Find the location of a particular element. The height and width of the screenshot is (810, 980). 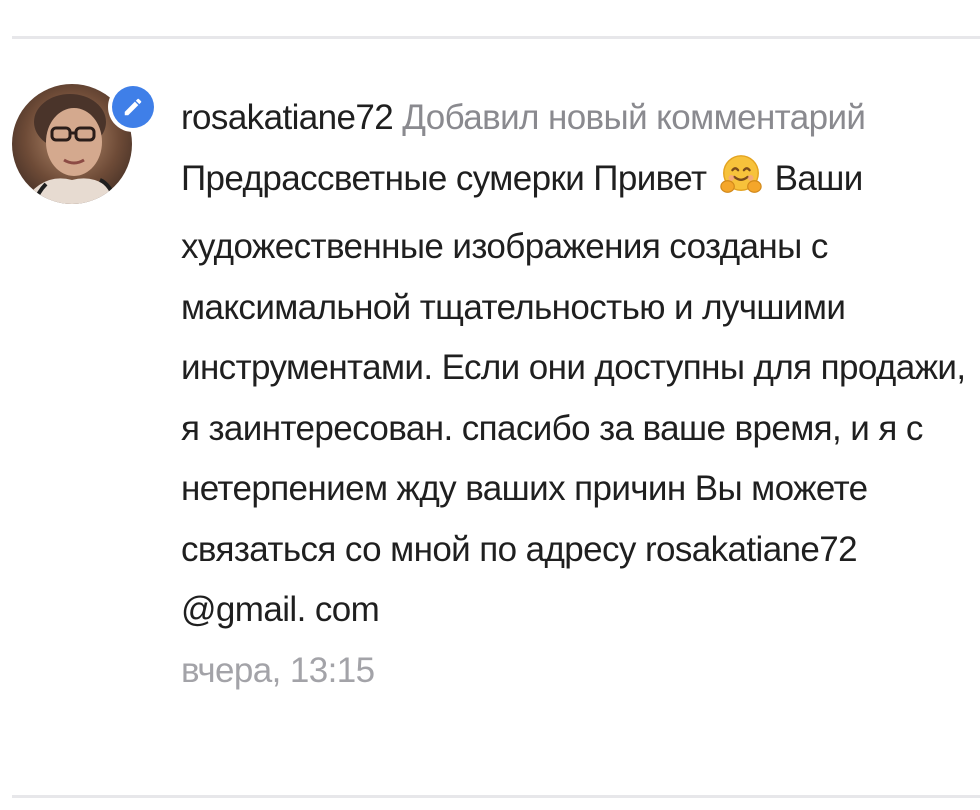

pencil-icon is located at coordinates (133, 107).